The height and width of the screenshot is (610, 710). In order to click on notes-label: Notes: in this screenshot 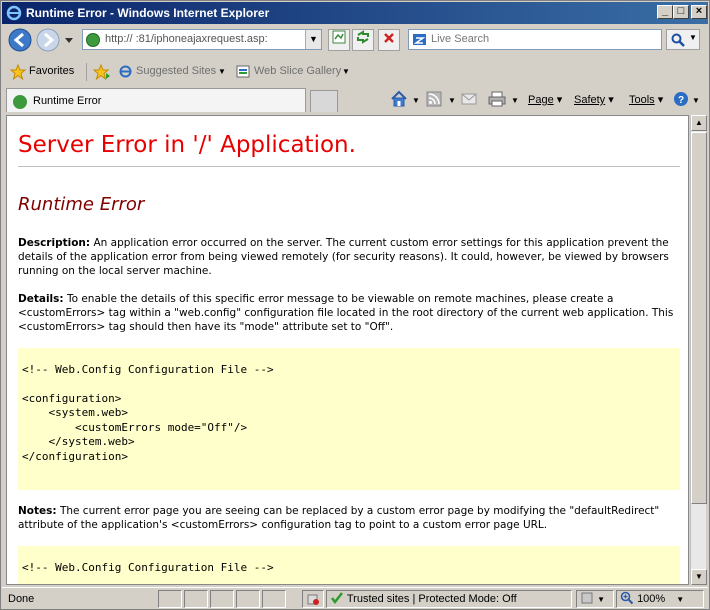, I will do `click(37, 511)`.